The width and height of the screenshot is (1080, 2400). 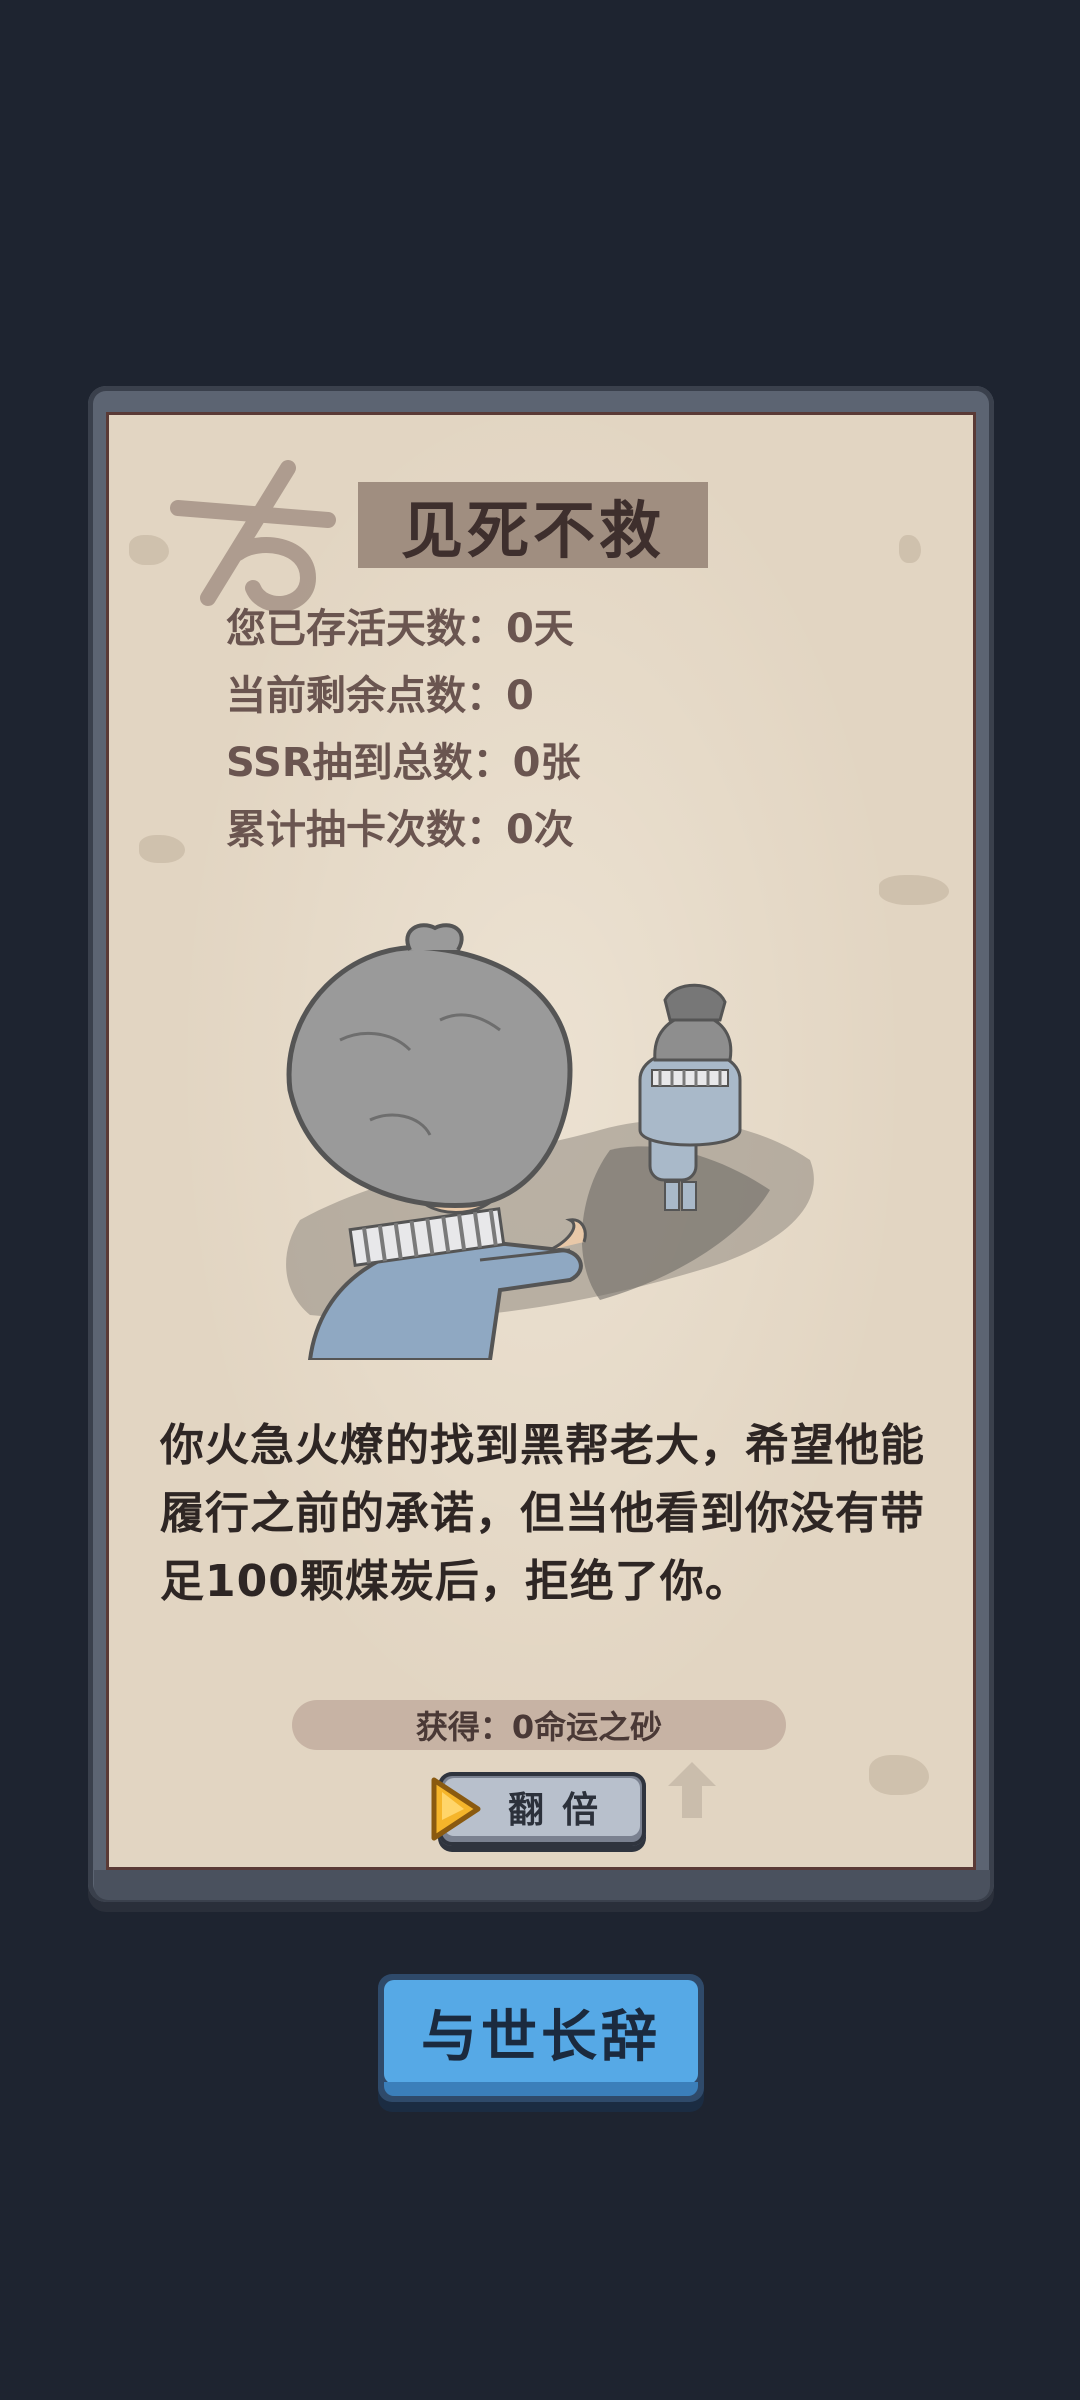 I want to click on stats-list: 您已存活天数：0天 当前剩余点数：0 SSR抽到总数：0张 累计抽卡次数：0次, so click(x=403, y=730).